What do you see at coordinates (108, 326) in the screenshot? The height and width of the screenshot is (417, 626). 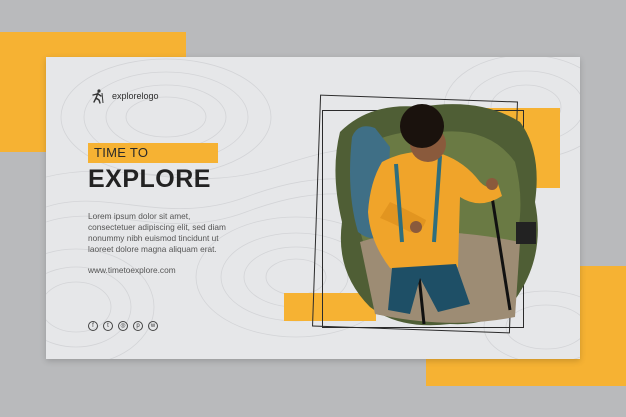 I see `twitter-icon: t` at bounding box center [108, 326].